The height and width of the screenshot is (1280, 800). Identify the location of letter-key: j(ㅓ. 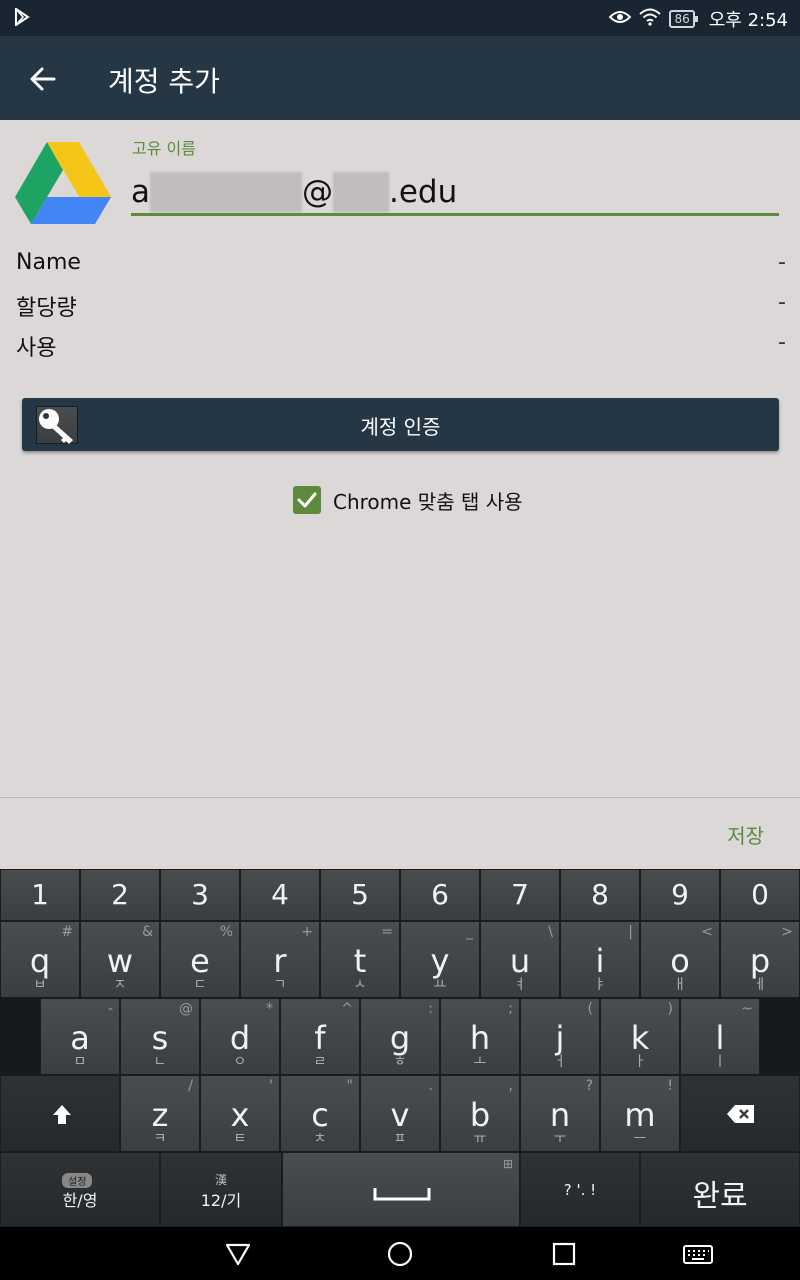
(560, 1036).